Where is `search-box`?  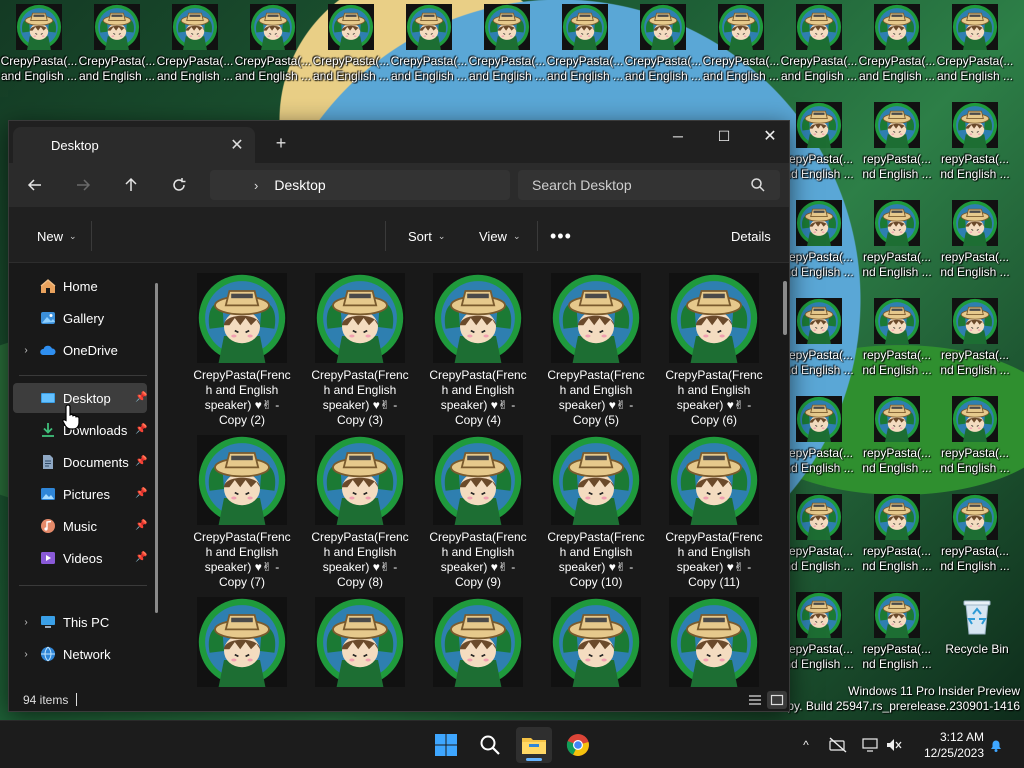 search-box is located at coordinates (649, 185).